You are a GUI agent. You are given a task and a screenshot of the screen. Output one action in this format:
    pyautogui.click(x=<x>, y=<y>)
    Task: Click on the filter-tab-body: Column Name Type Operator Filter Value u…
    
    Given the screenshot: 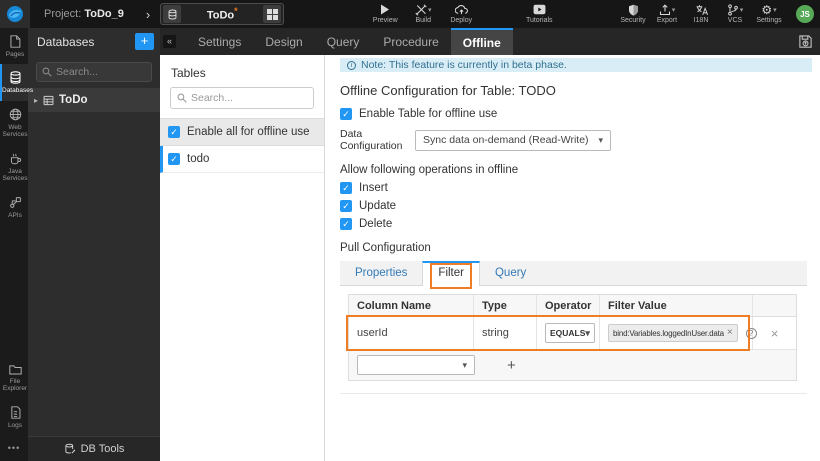 What is the action you would take?
    pyautogui.click(x=573, y=339)
    